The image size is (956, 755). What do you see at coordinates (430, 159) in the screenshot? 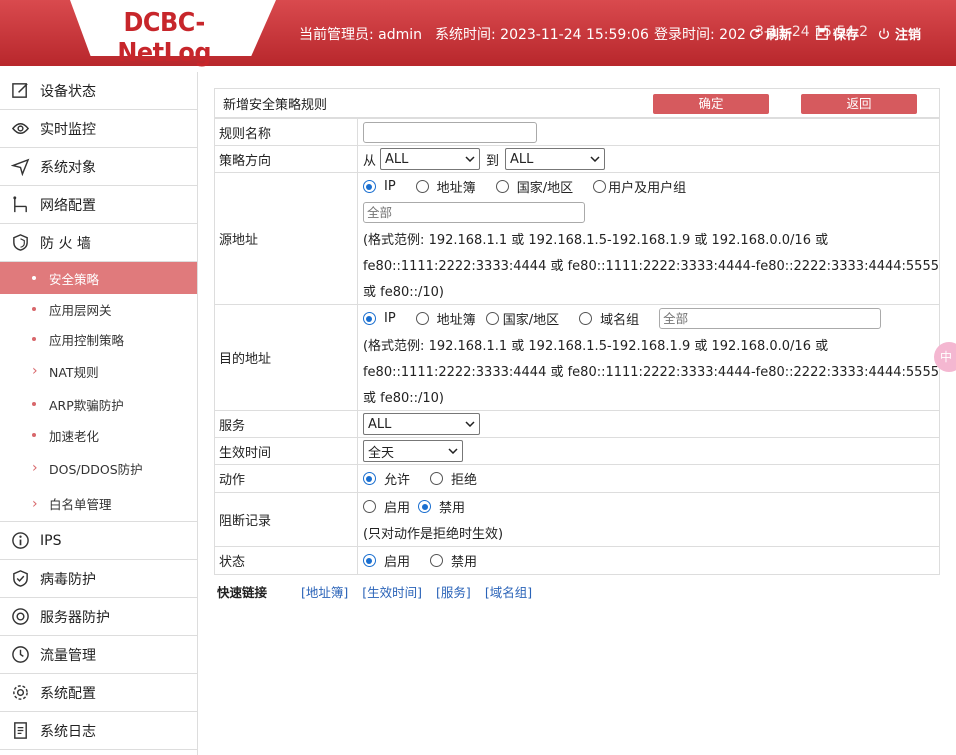
I see `from-select: ALL` at bounding box center [430, 159].